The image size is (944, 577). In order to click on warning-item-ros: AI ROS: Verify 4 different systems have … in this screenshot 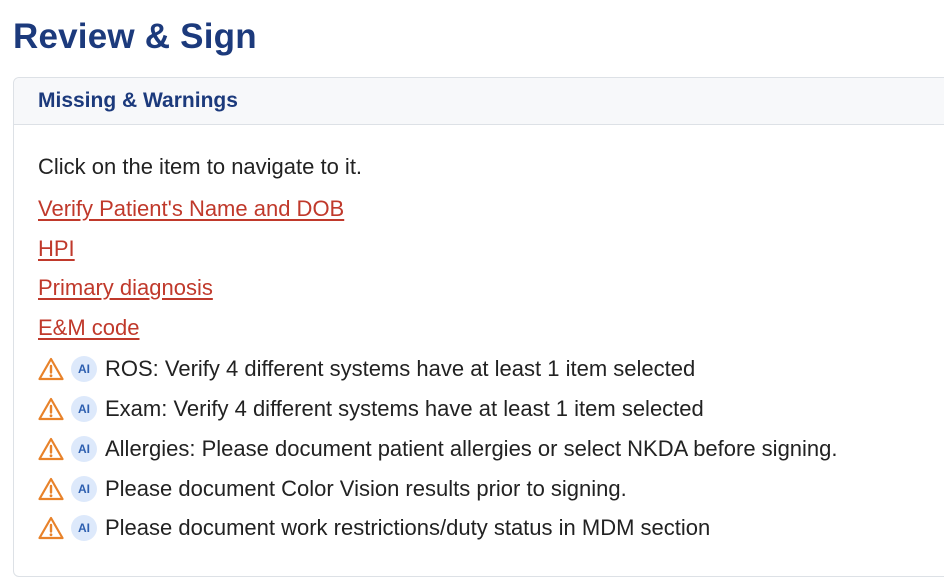, I will do `click(366, 369)`.